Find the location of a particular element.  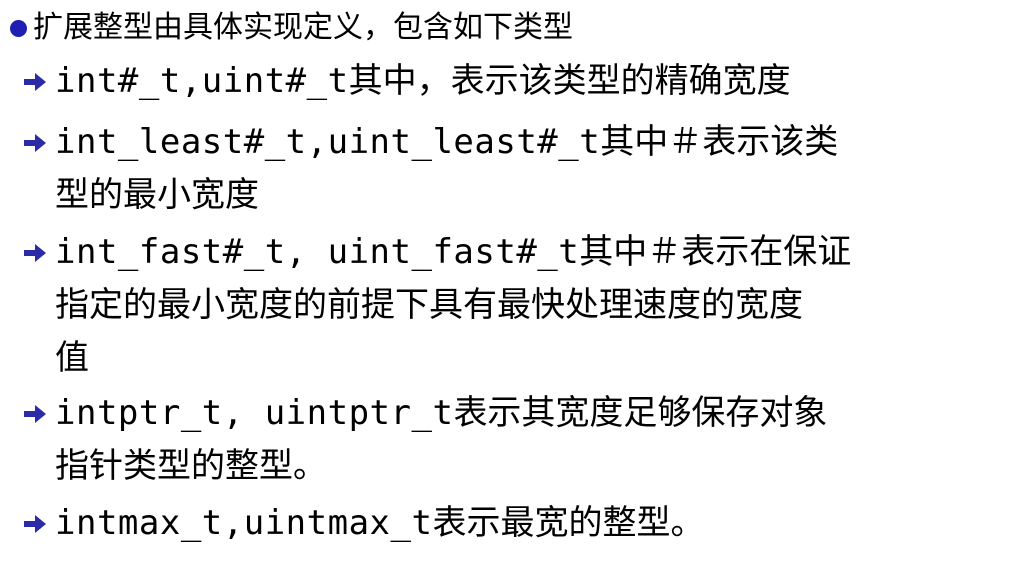

item-line-continued: 型的最小宽度 is located at coordinates (509, 195).